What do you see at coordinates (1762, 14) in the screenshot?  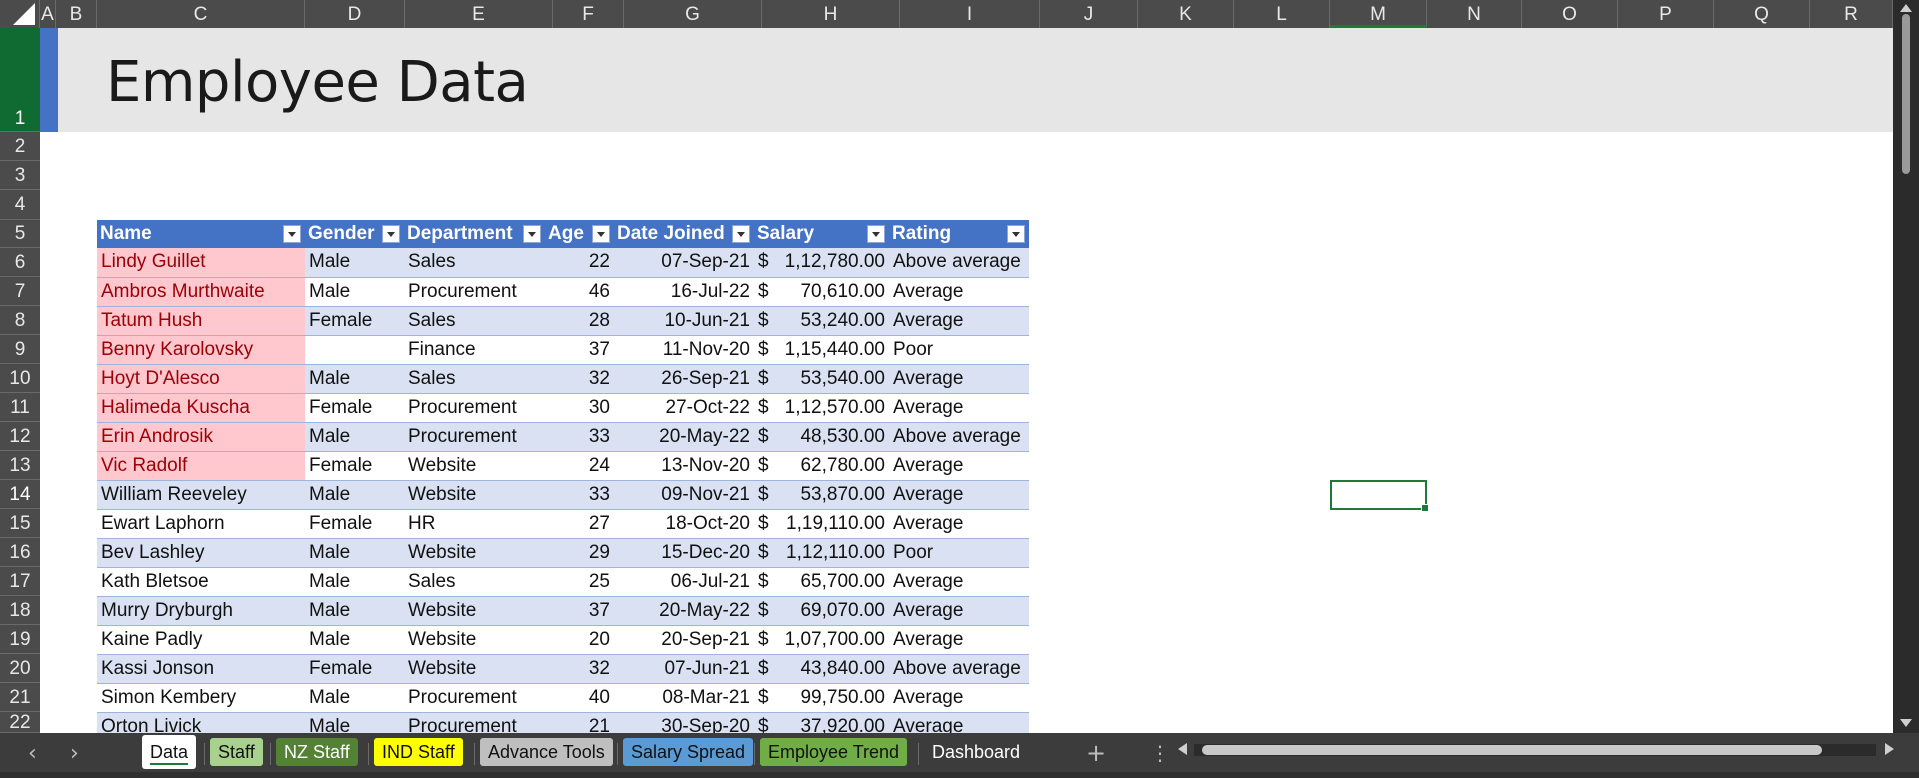 I see `column-header-q: Q` at bounding box center [1762, 14].